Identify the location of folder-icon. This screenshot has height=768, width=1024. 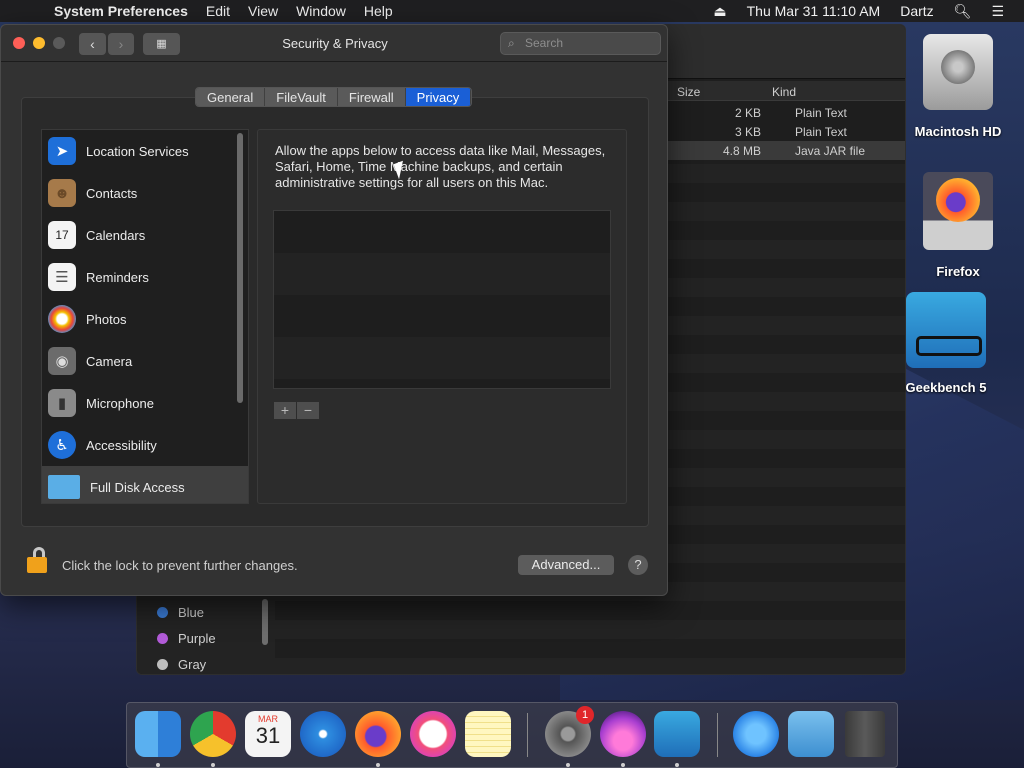
(64, 487).